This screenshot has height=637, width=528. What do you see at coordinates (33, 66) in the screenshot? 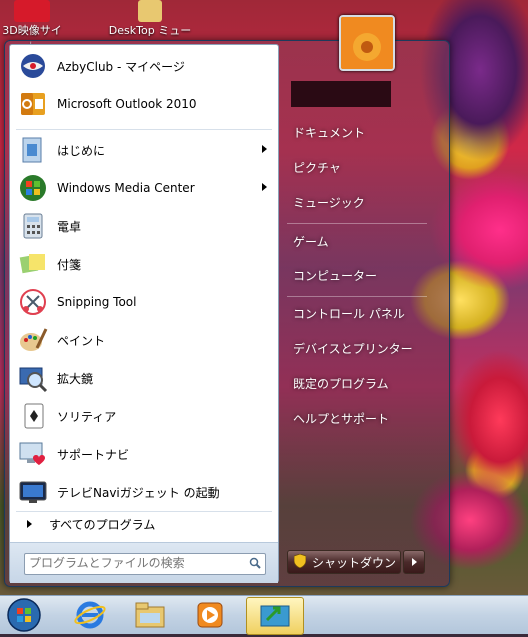
I see `azbyclub-globe-icon` at bounding box center [33, 66].